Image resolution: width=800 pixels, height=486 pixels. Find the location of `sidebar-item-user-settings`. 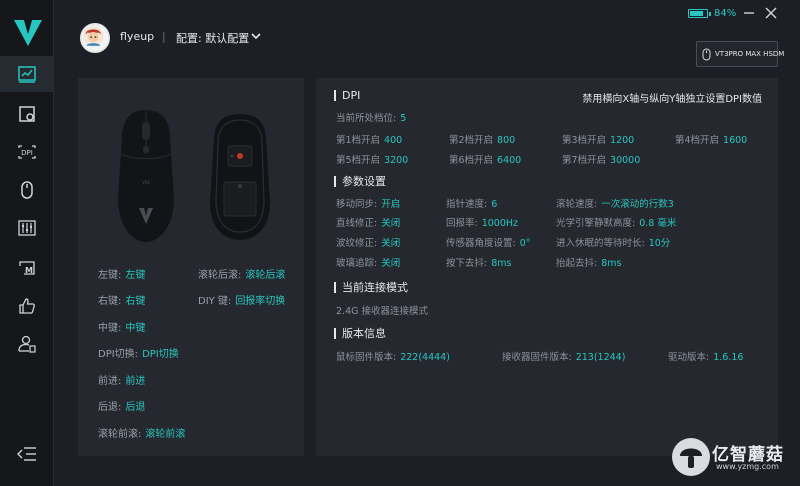

sidebar-item-user-settings is located at coordinates (27, 344).